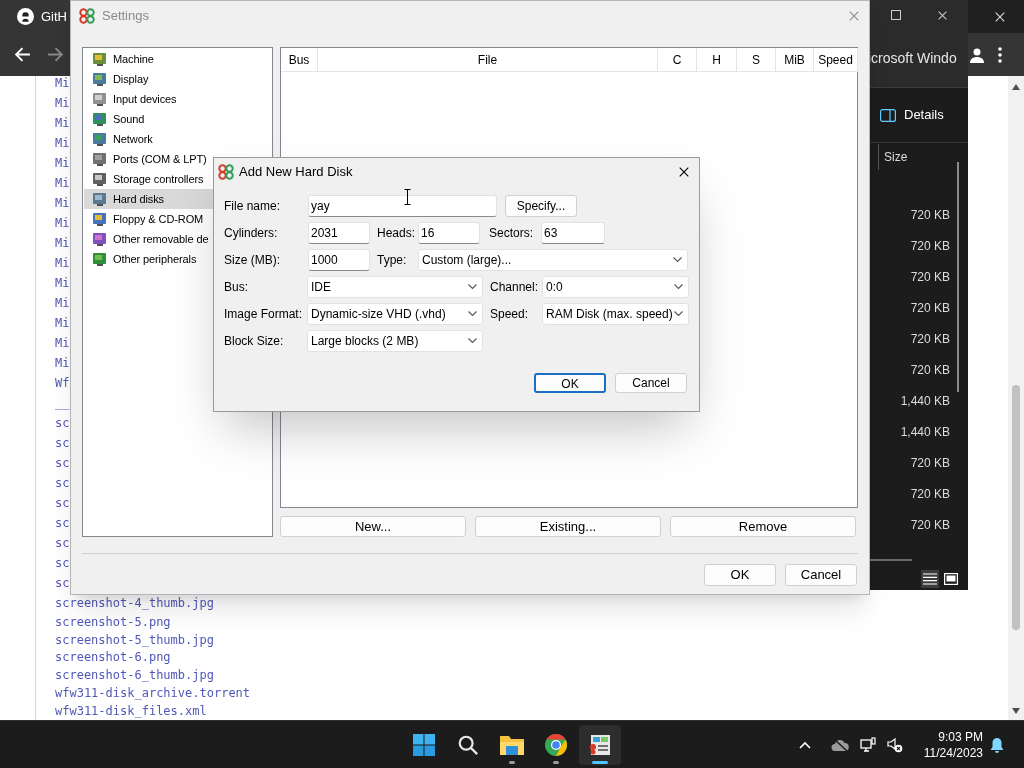 Image resolution: width=1024 pixels, height=768 pixels. What do you see at coordinates (1016, 87) in the screenshot?
I see `scroll-up-icon` at bounding box center [1016, 87].